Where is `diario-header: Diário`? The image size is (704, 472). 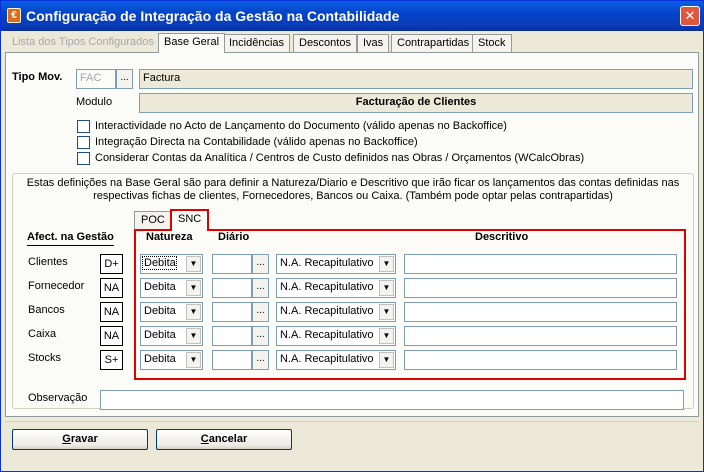 diario-header: Diário is located at coordinates (234, 237).